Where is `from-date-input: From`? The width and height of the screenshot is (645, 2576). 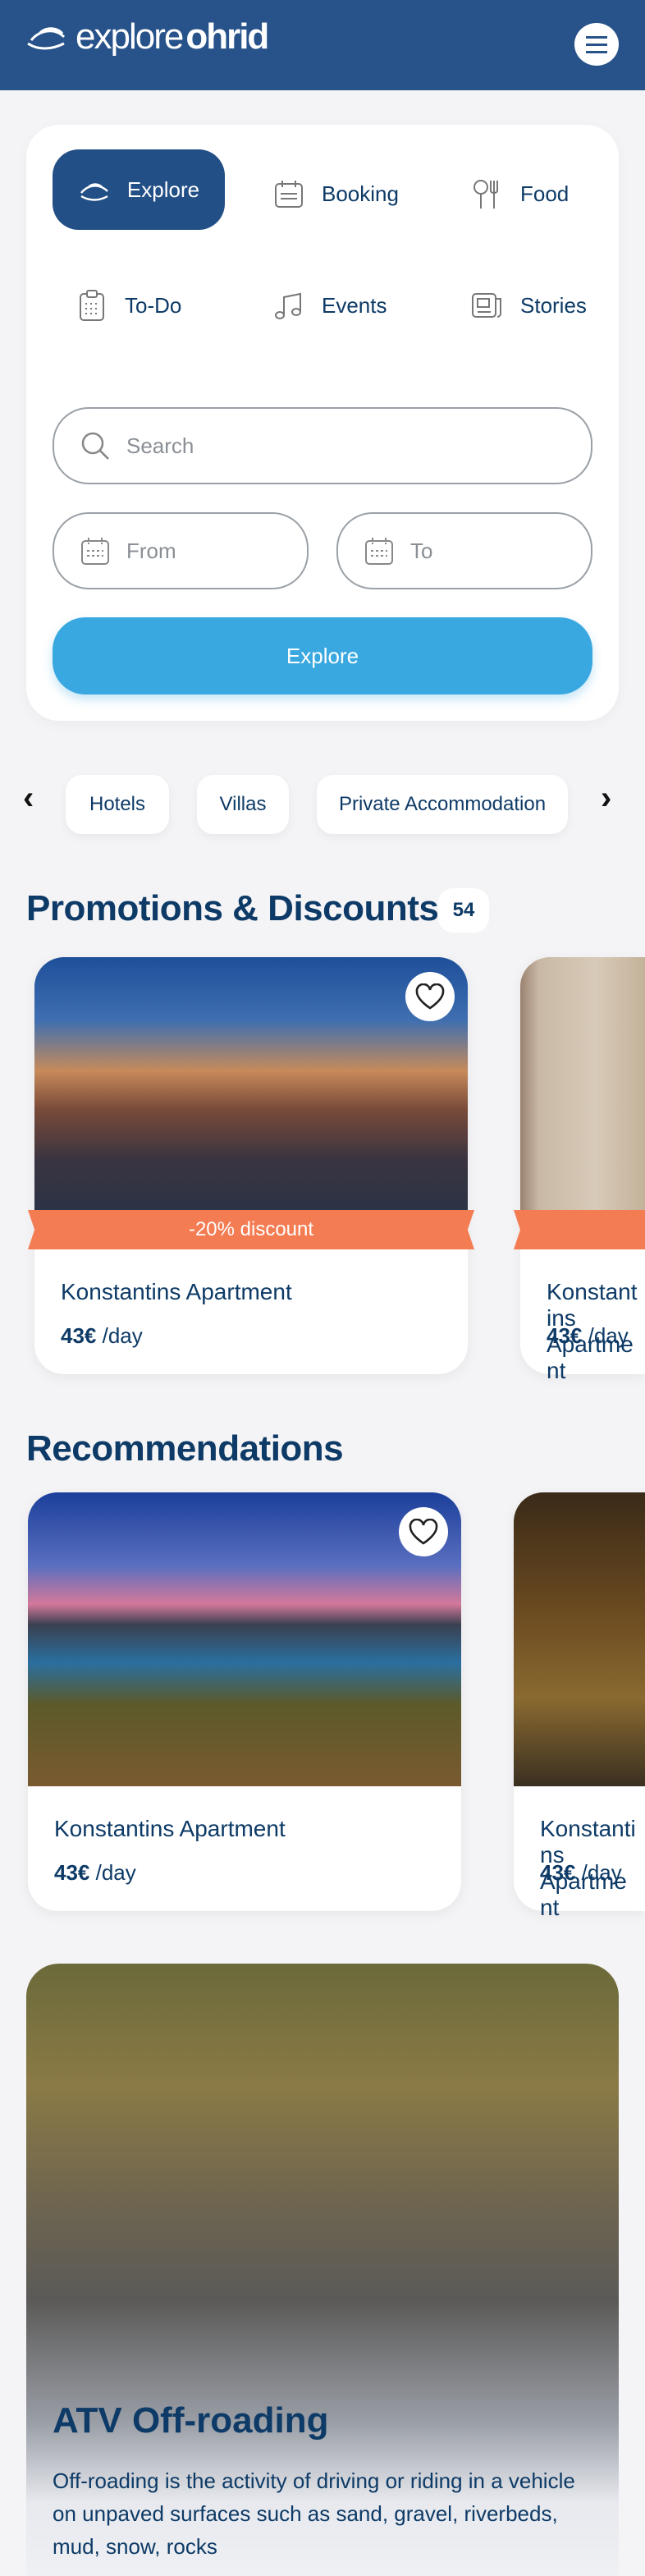
from-date-input: From is located at coordinates (181, 550).